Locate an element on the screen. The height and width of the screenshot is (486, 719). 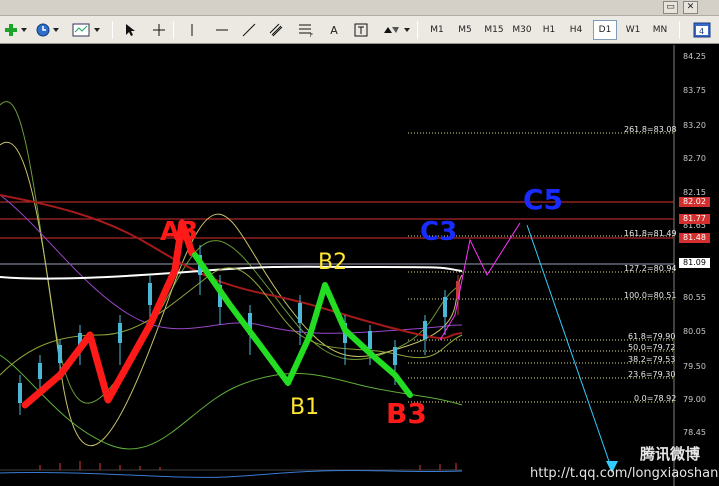
chart-template-icon is located at coordinates (81, 30).